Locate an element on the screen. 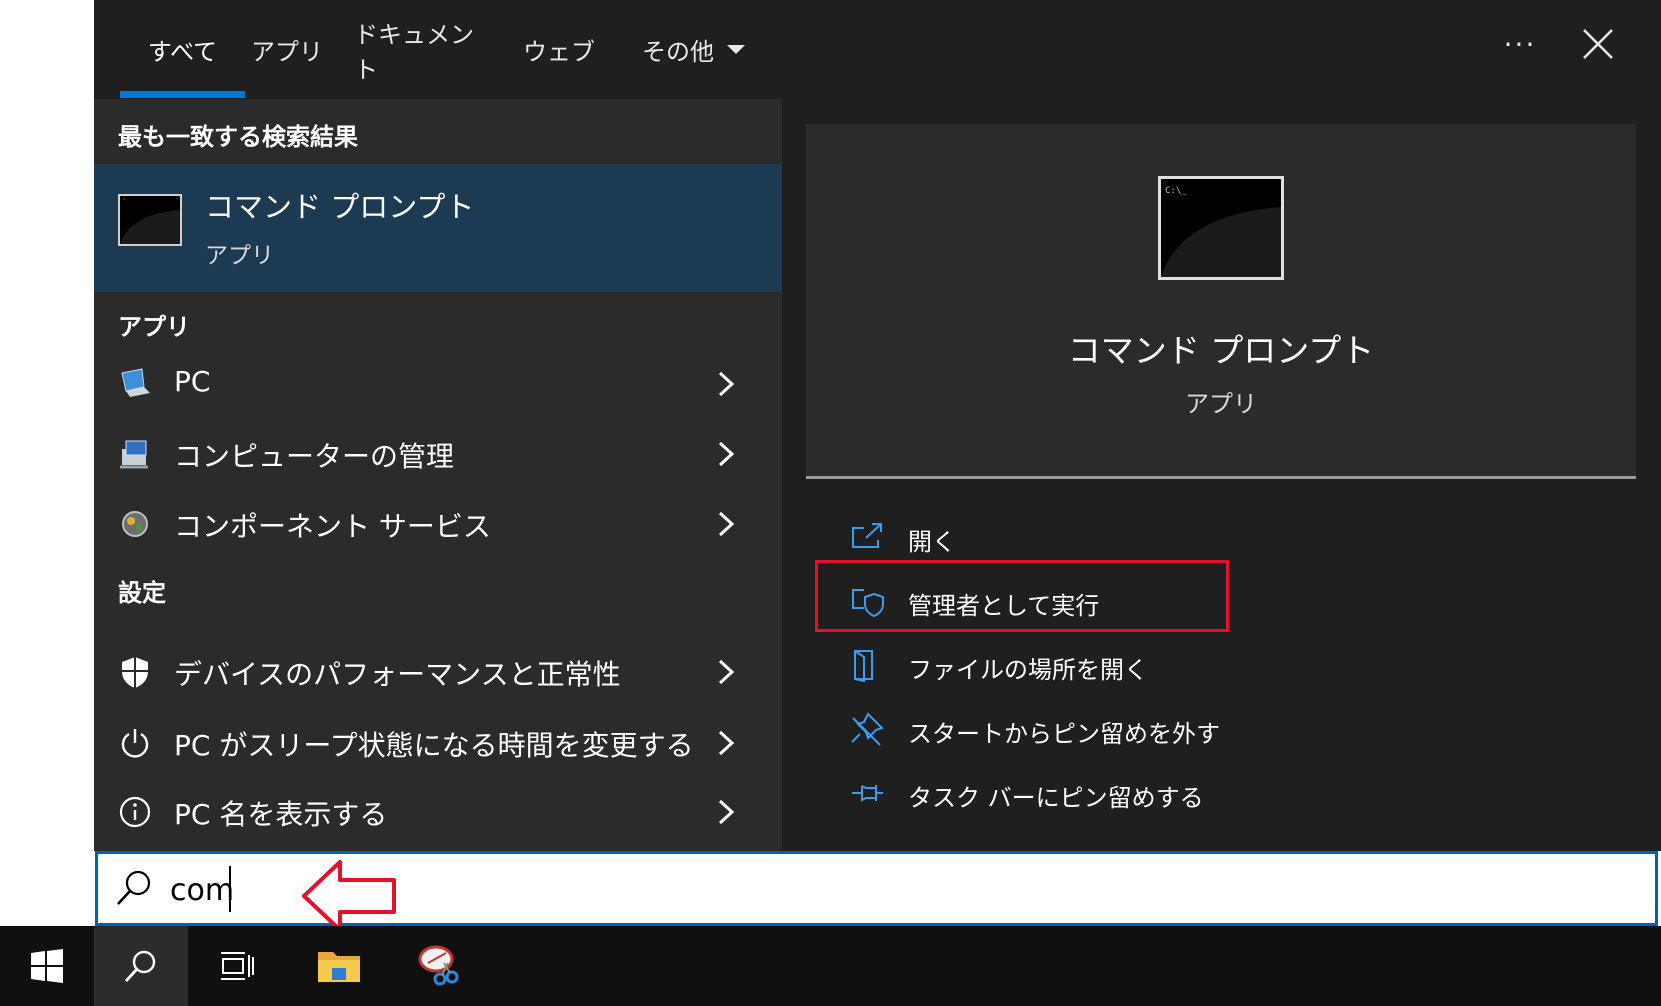 The width and height of the screenshot is (1661, 1006). open-icon is located at coordinates (867, 535).